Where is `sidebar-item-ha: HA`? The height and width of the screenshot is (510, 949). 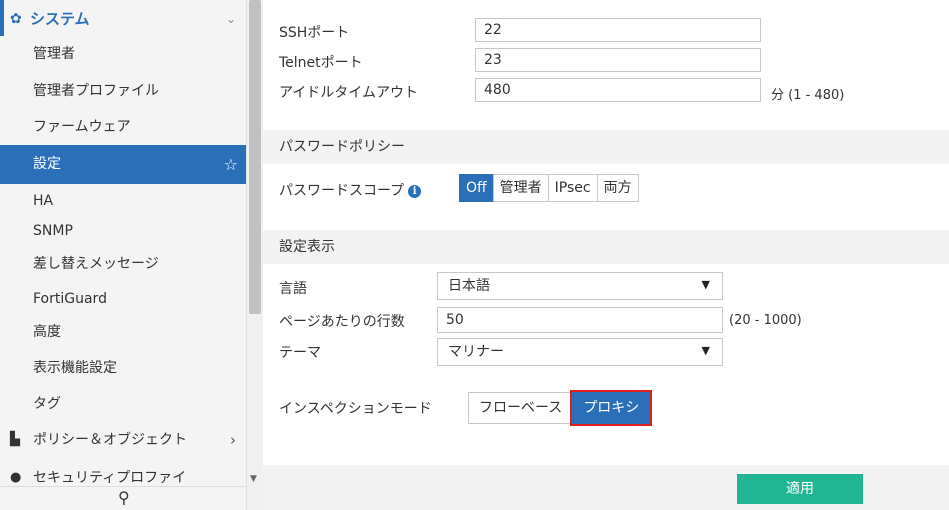 sidebar-item-ha: HA is located at coordinates (123, 201).